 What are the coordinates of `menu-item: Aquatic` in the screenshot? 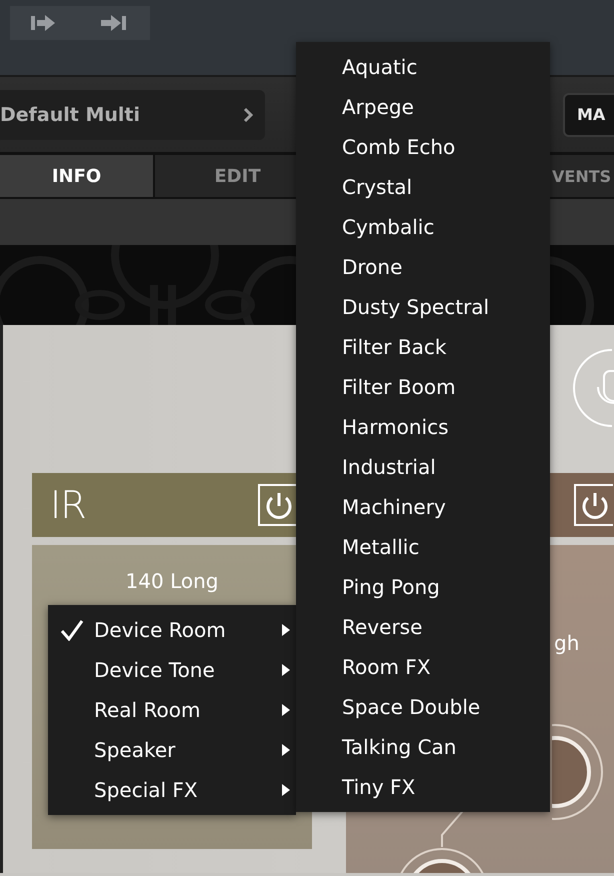 It's located at (423, 67).